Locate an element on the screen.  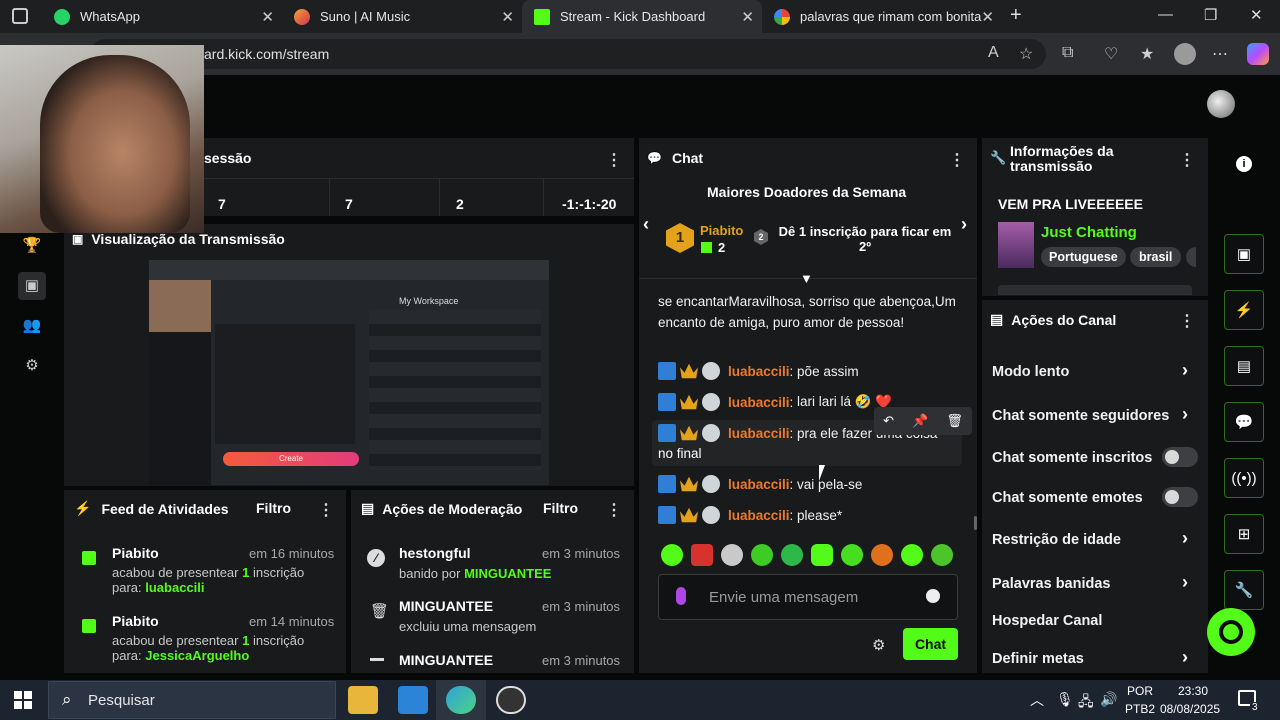
emotes-only-toggle is located at coordinates (1180, 497).